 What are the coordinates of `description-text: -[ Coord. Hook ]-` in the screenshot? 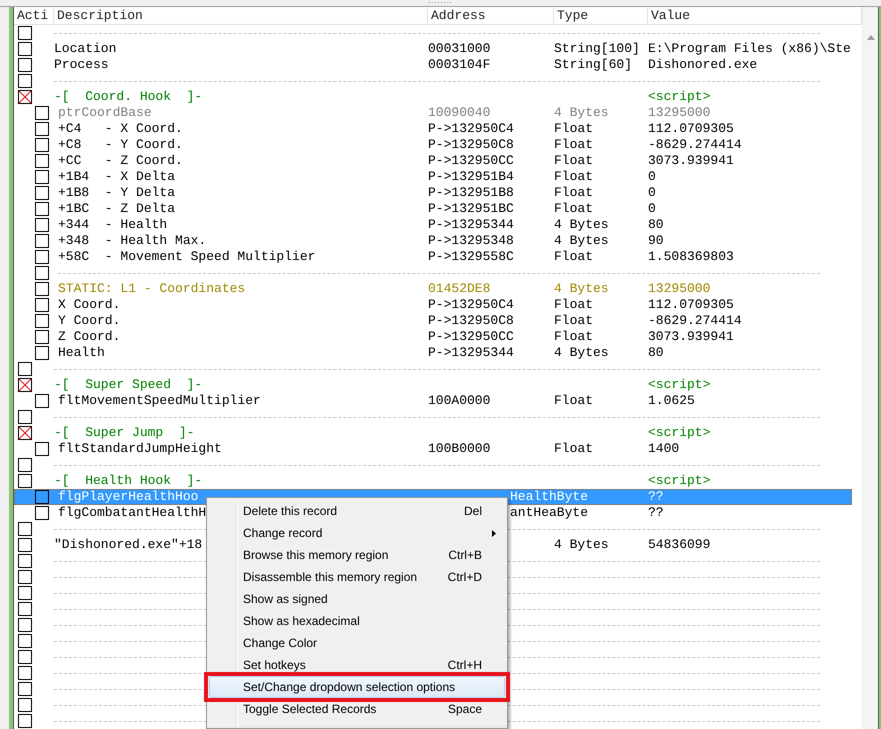 It's located at (128, 97).